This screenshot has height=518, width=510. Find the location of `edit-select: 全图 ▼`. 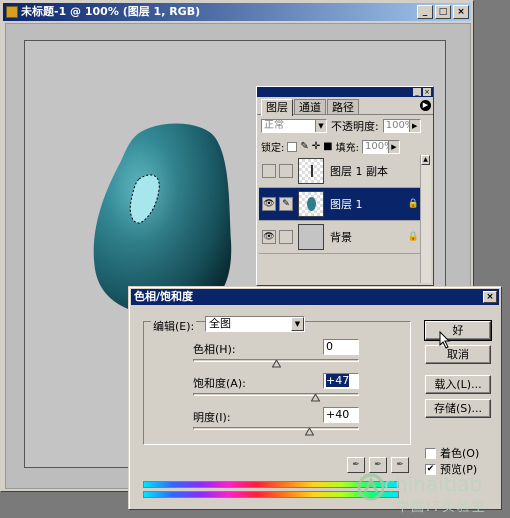

edit-select: 全图 ▼ is located at coordinates (255, 324).